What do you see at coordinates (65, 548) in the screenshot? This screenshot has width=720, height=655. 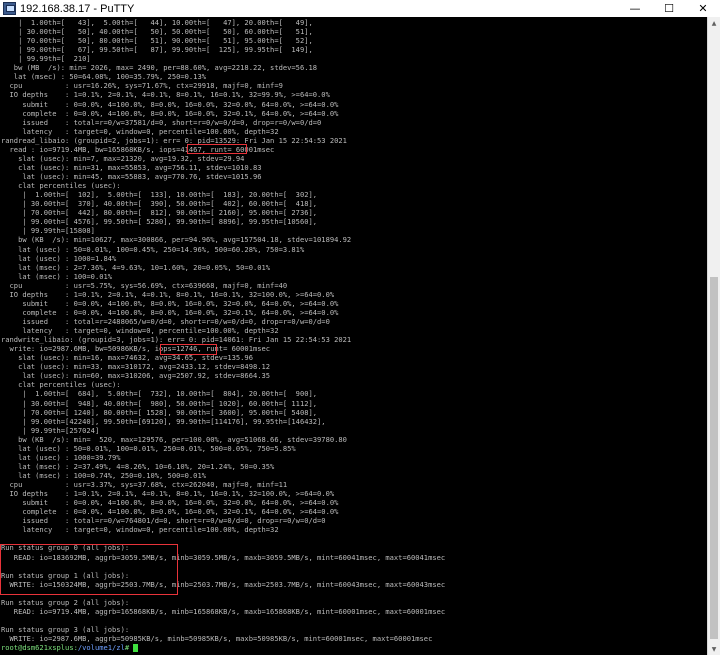 I see `terminal-line: Run status group 0 (all jobs):` at bounding box center [65, 548].